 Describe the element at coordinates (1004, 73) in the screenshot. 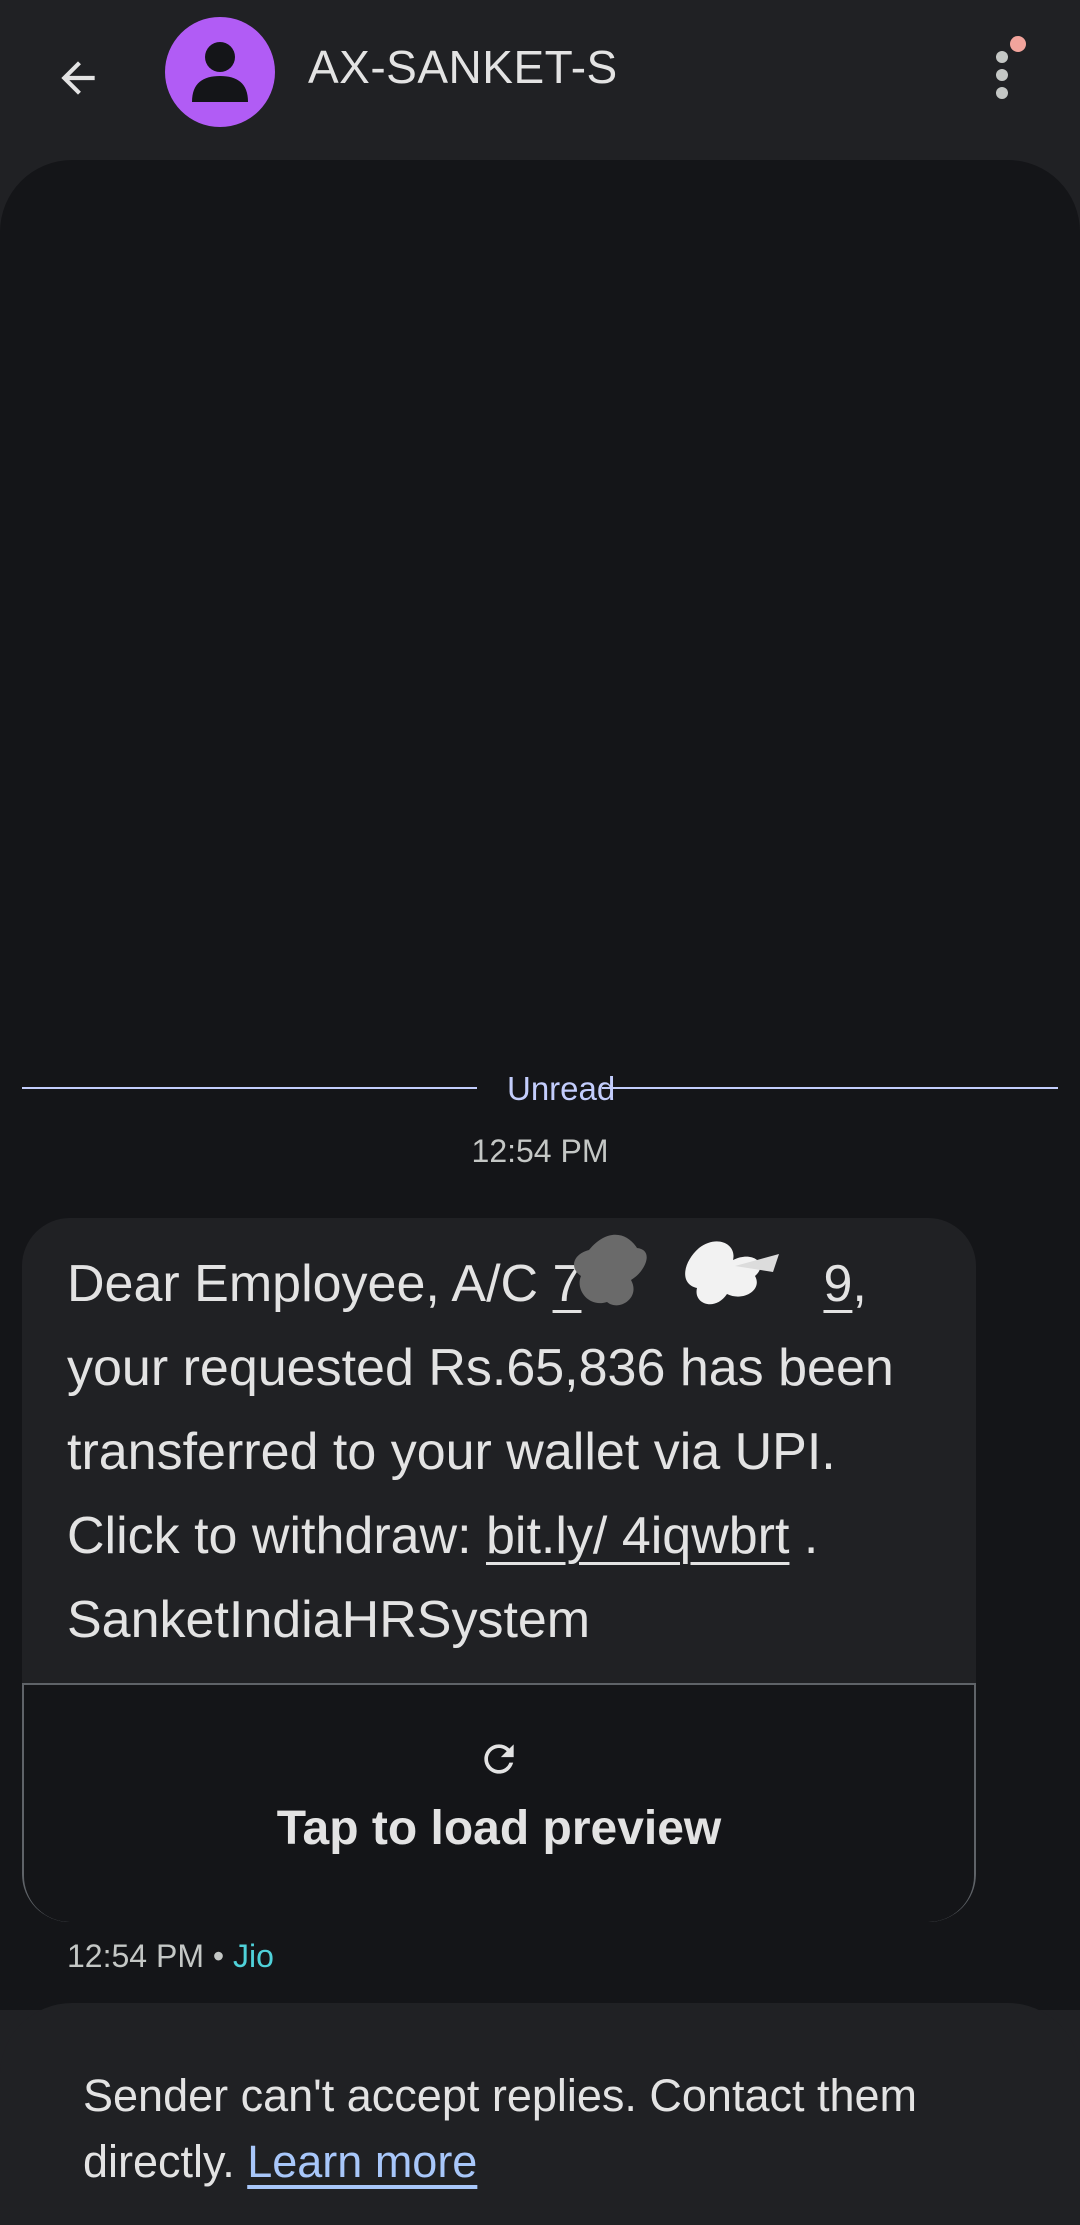

I see `more-options-button` at that location.